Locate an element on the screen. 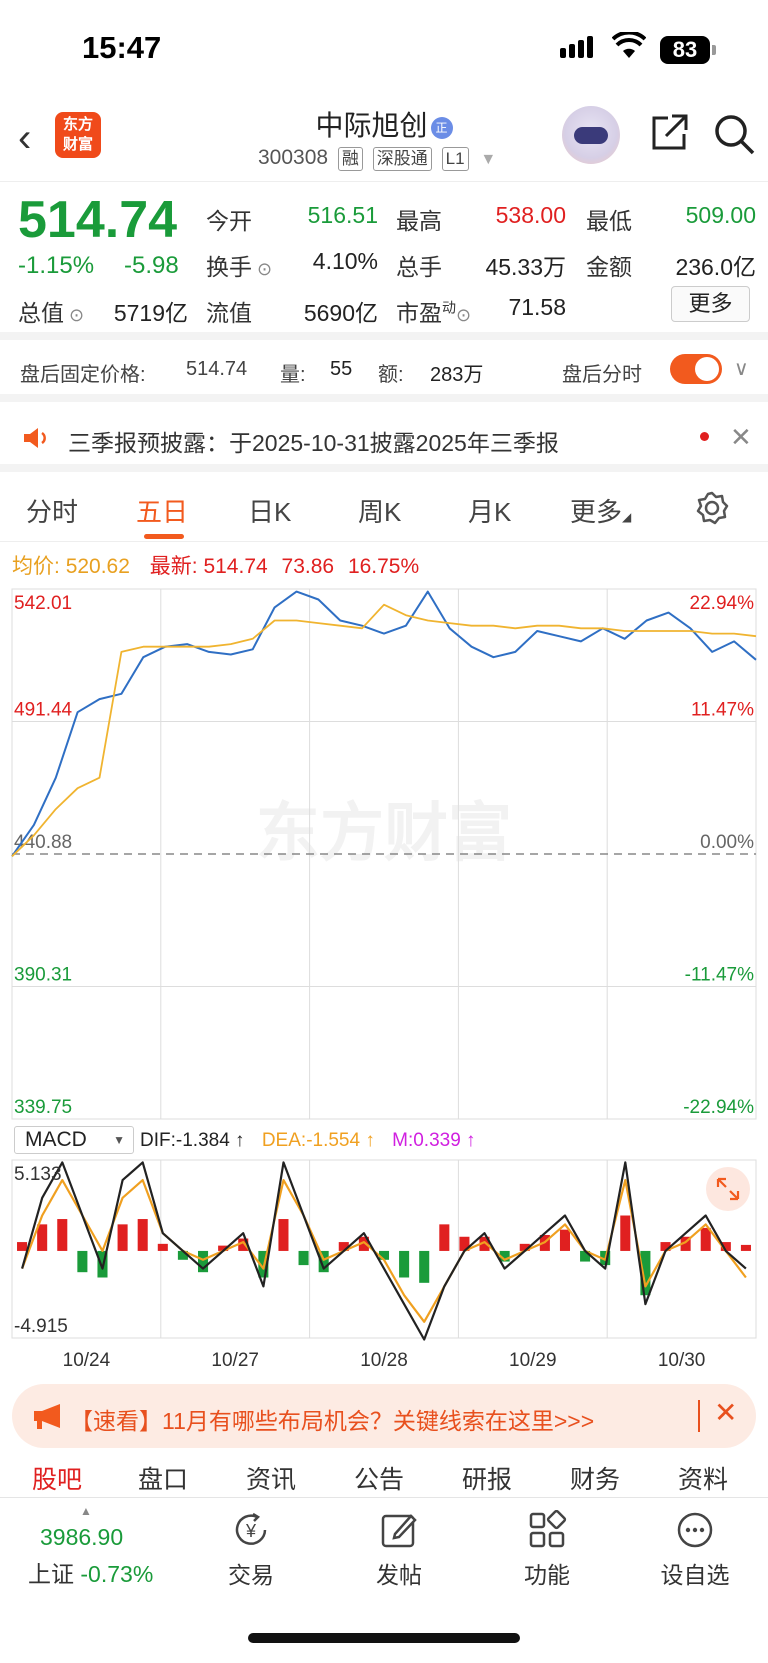  unread-dot is located at coordinates (704, 436).